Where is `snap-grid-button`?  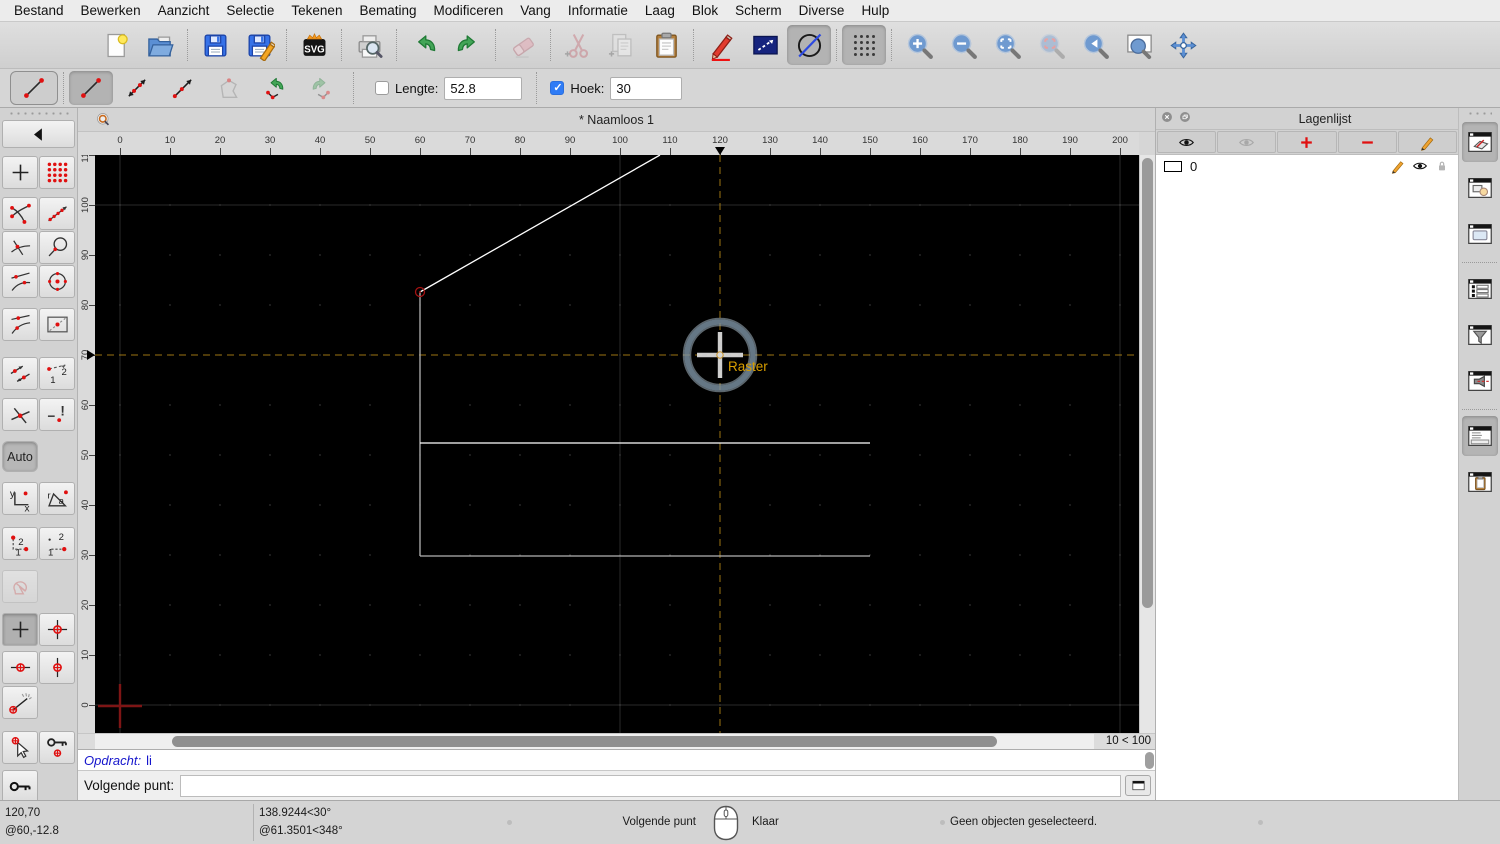
snap-grid-button is located at coordinates (57, 172).